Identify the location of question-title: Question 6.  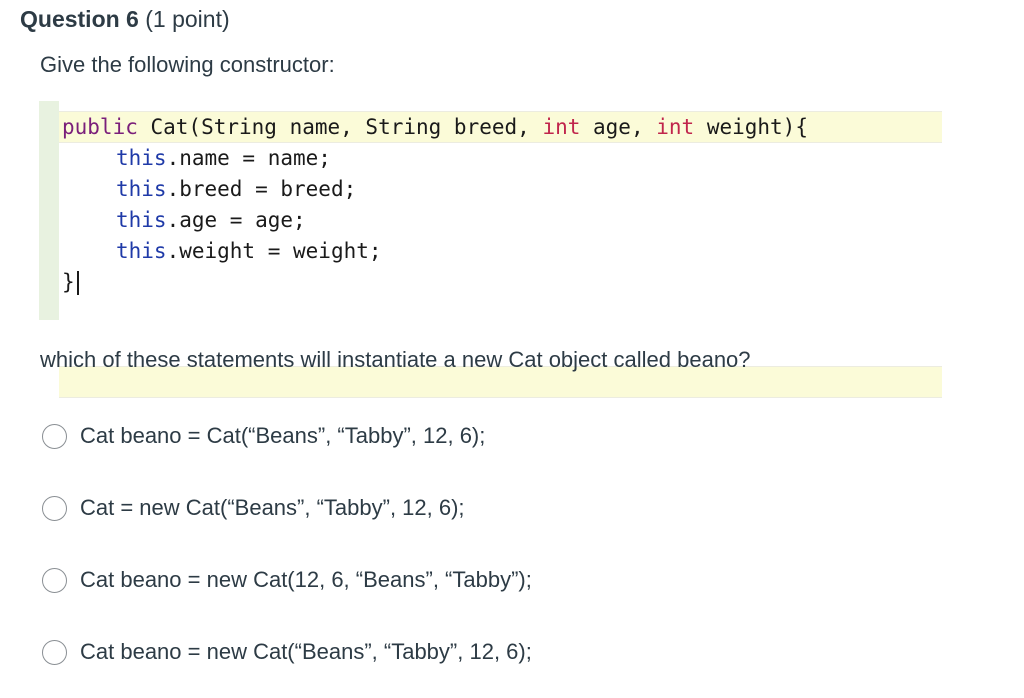
(79, 19).